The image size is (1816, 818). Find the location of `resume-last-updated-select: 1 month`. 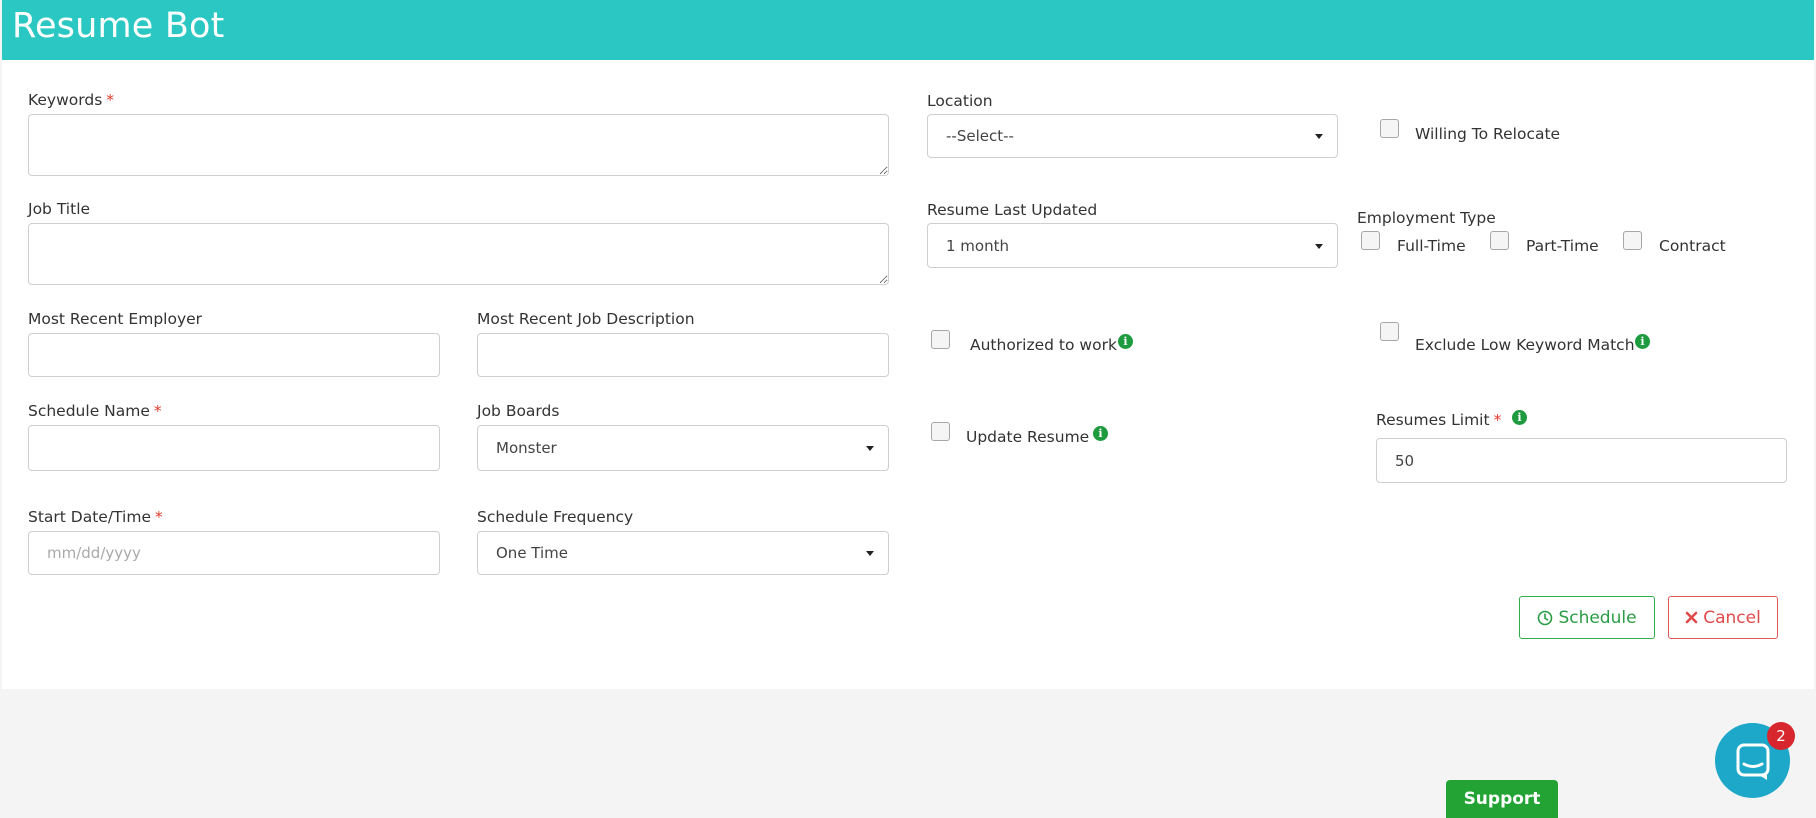

resume-last-updated-select: 1 month is located at coordinates (1132, 245).